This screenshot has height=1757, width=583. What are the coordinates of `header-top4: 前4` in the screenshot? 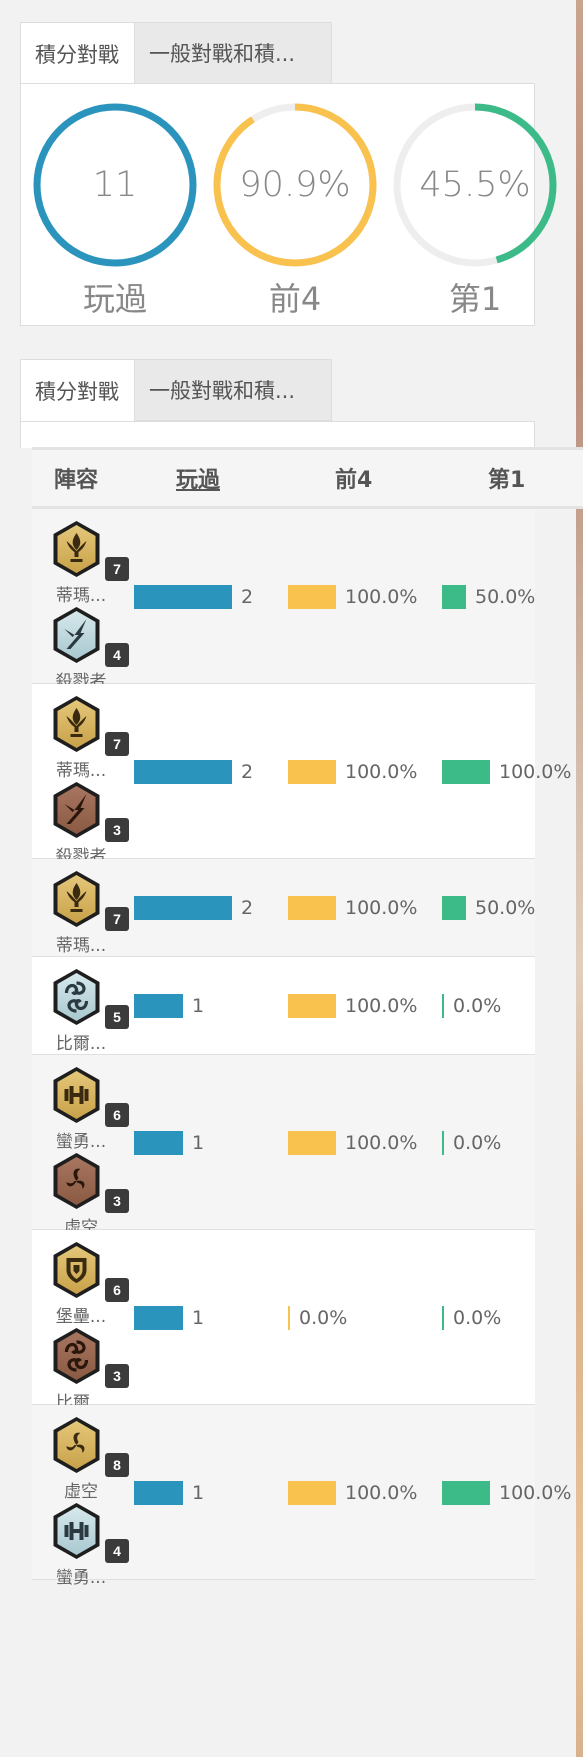 It's located at (353, 478).